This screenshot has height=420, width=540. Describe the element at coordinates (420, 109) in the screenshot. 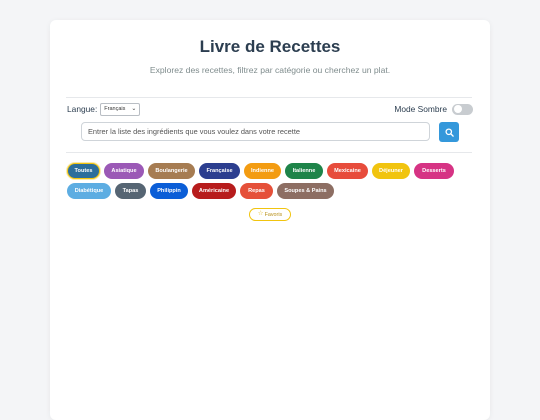

I see `dark-mode-label: Mode Sombre` at that location.